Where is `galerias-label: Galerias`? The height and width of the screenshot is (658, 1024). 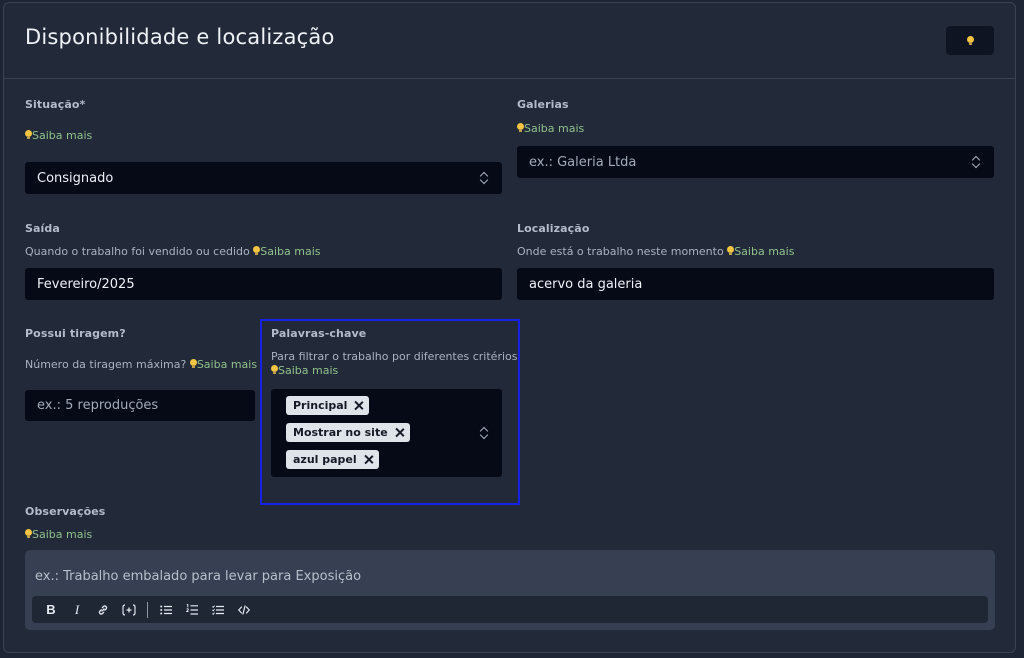 galerias-label: Galerias is located at coordinates (543, 104).